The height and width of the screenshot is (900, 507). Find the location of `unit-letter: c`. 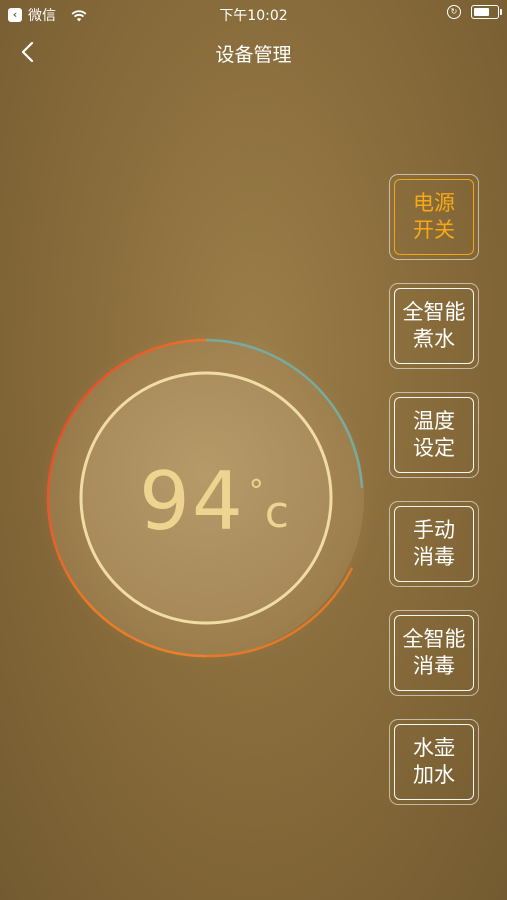

unit-letter: c is located at coordinates (276, 512).